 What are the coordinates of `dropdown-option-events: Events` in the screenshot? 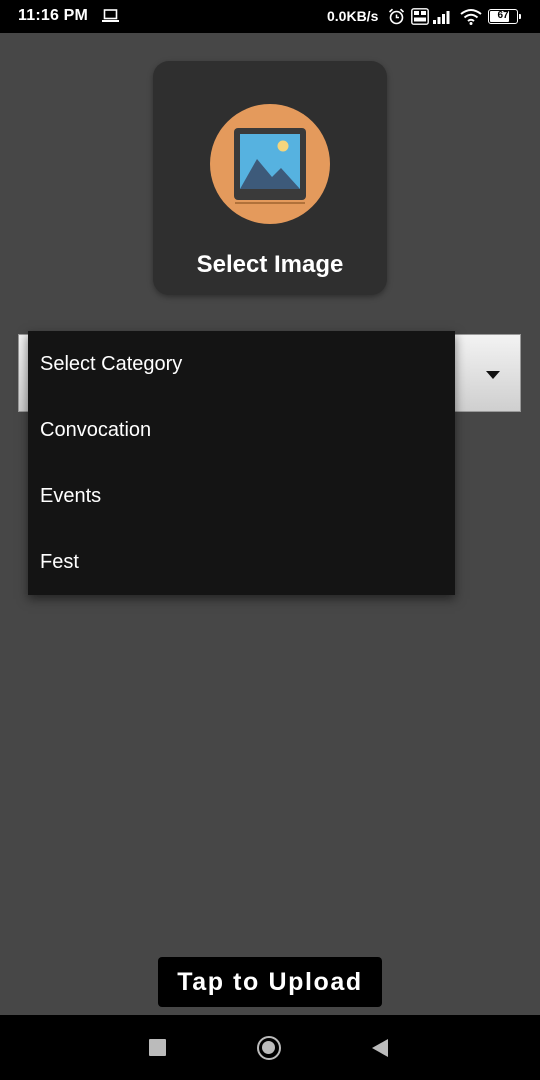 It's located at (241, 496).